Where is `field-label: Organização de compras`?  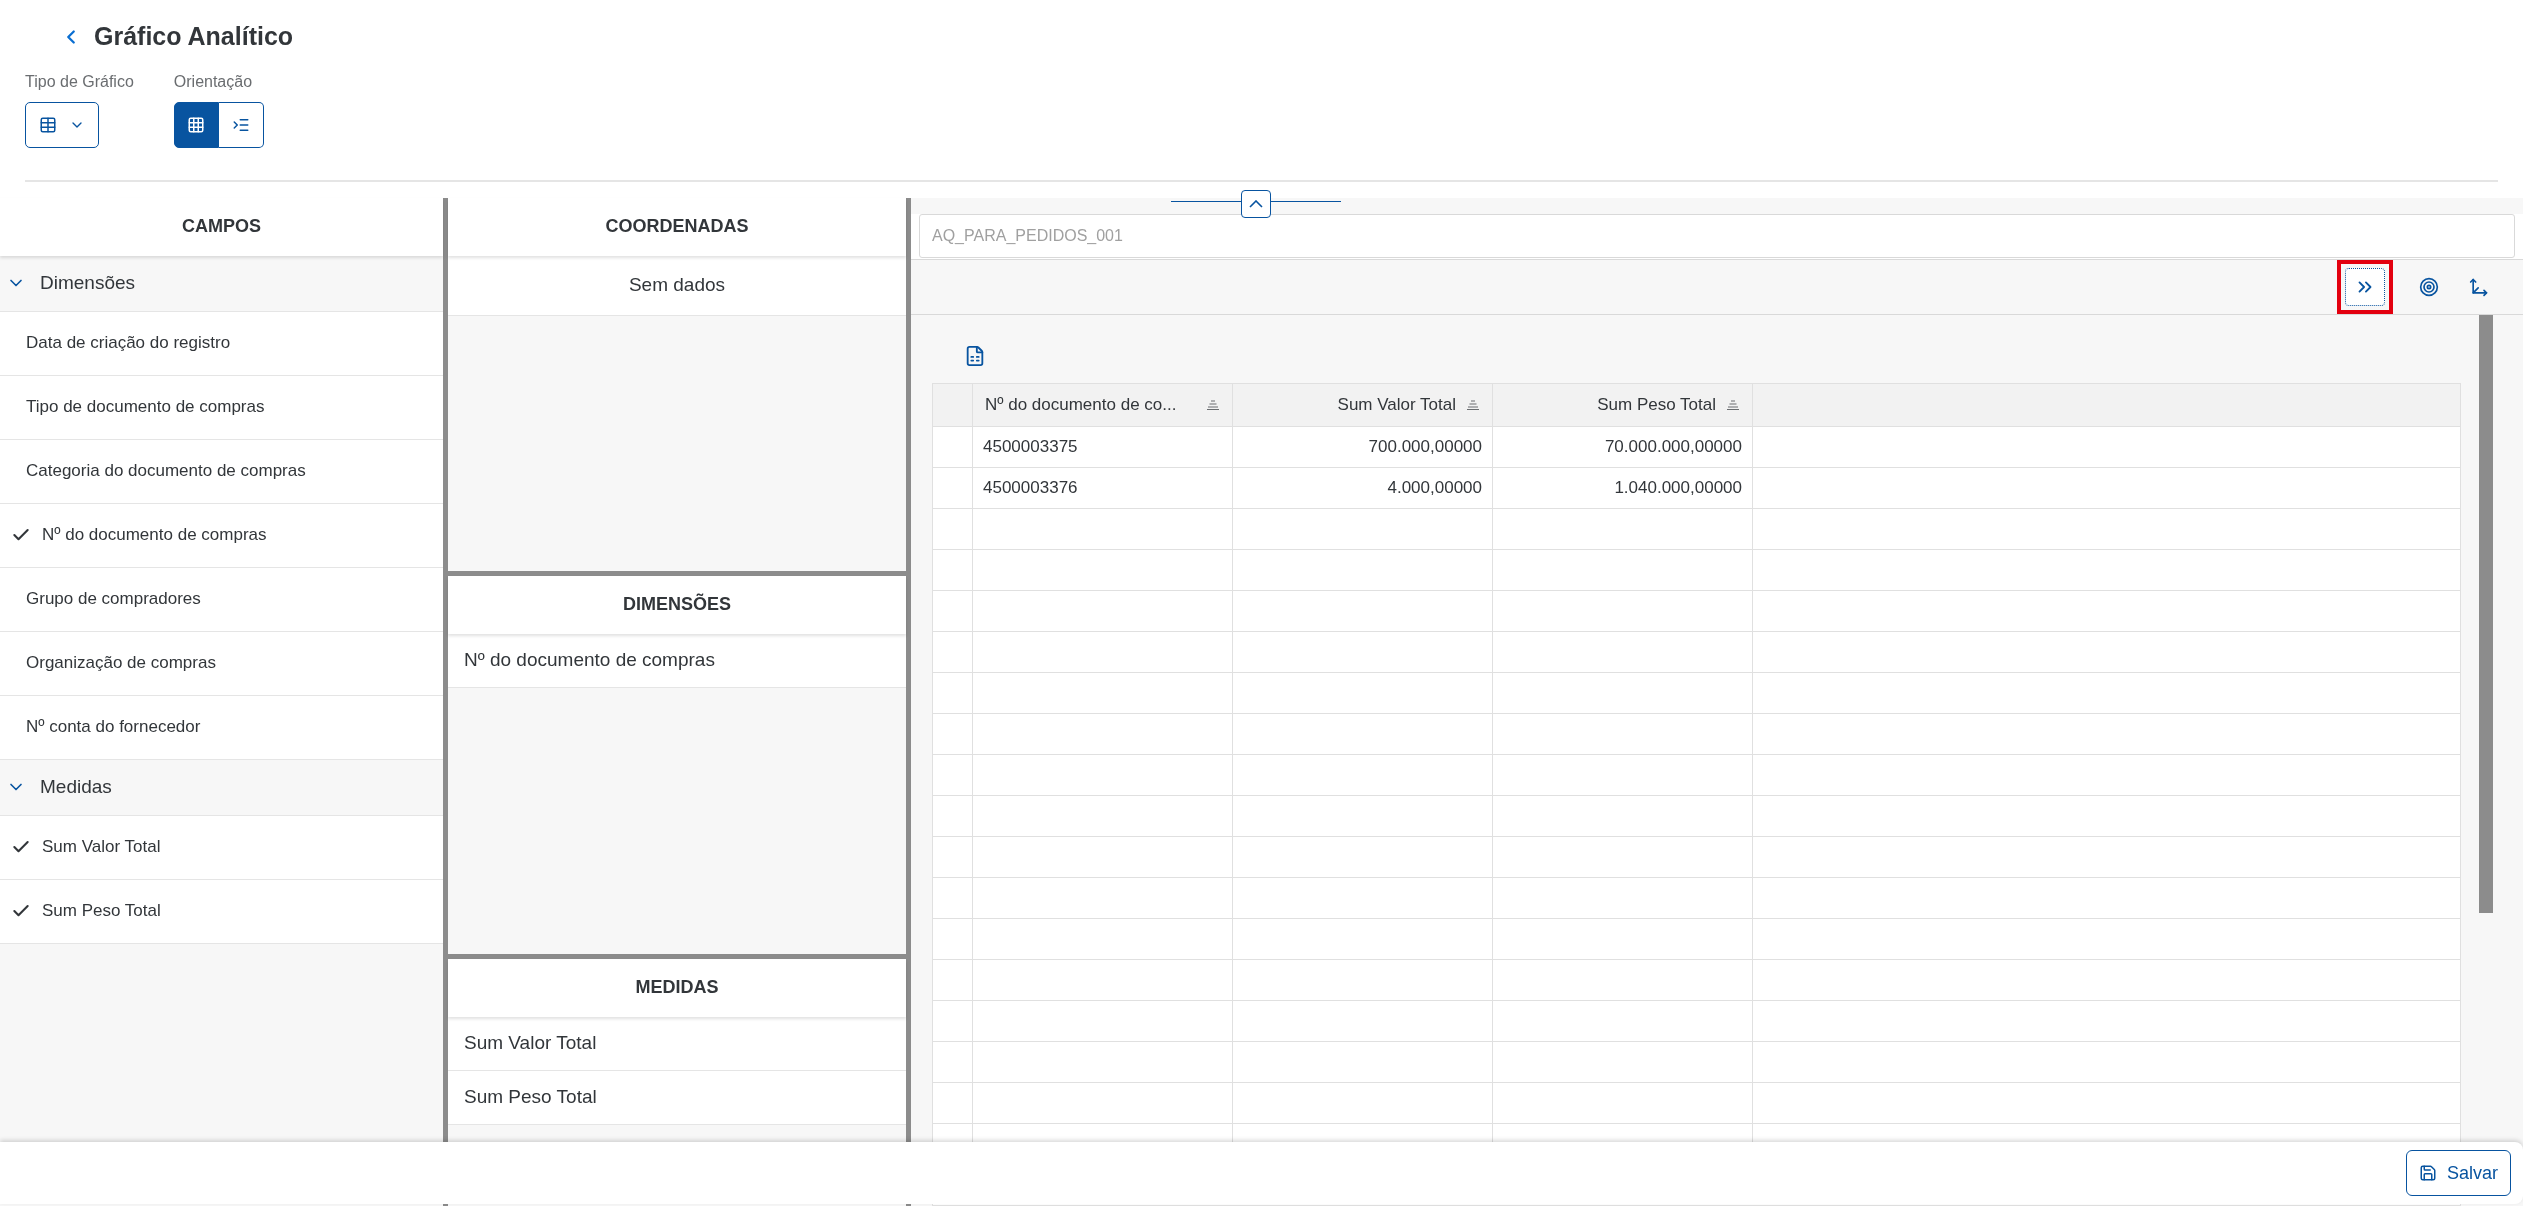
field-label: Organização de compras is located at coordinates (121, 663).